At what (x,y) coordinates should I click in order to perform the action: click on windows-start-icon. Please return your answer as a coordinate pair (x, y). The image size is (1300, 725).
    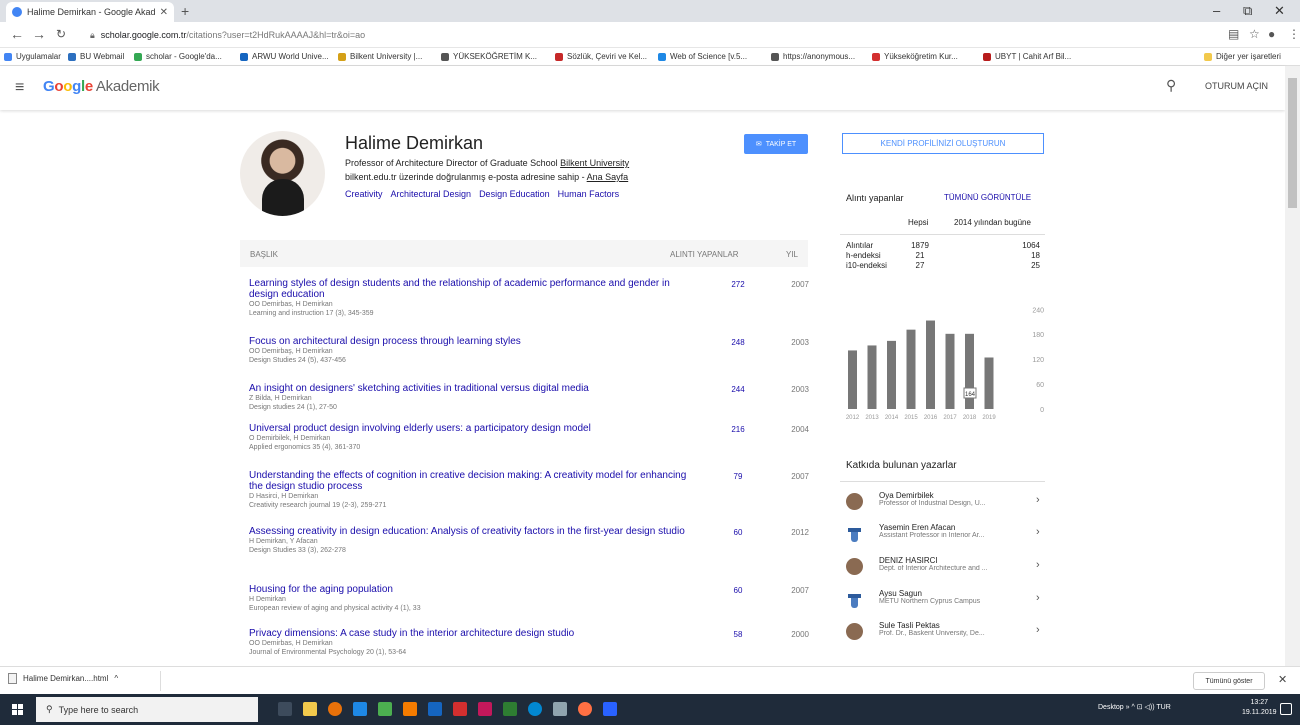
    Looking at the image, I should click on (17, 709).